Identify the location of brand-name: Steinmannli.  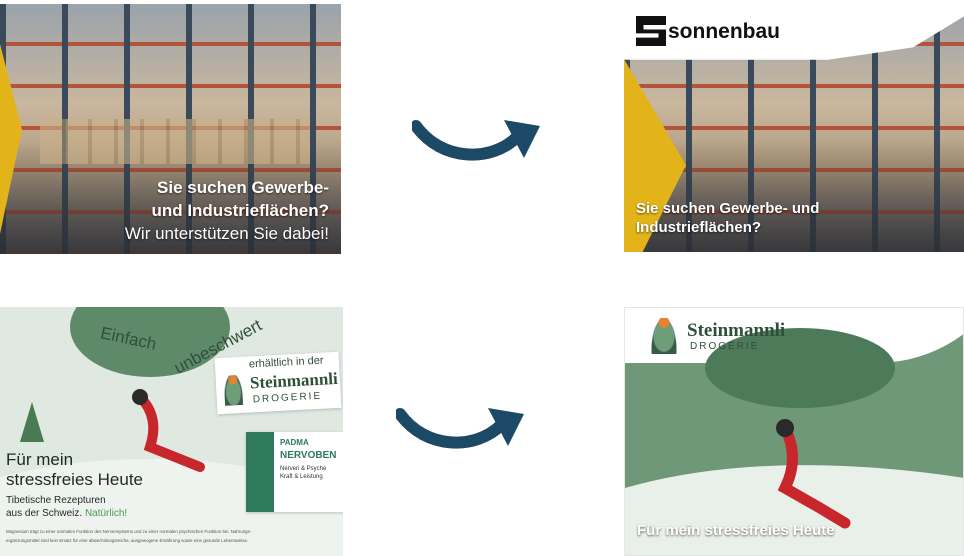
(736, 330).